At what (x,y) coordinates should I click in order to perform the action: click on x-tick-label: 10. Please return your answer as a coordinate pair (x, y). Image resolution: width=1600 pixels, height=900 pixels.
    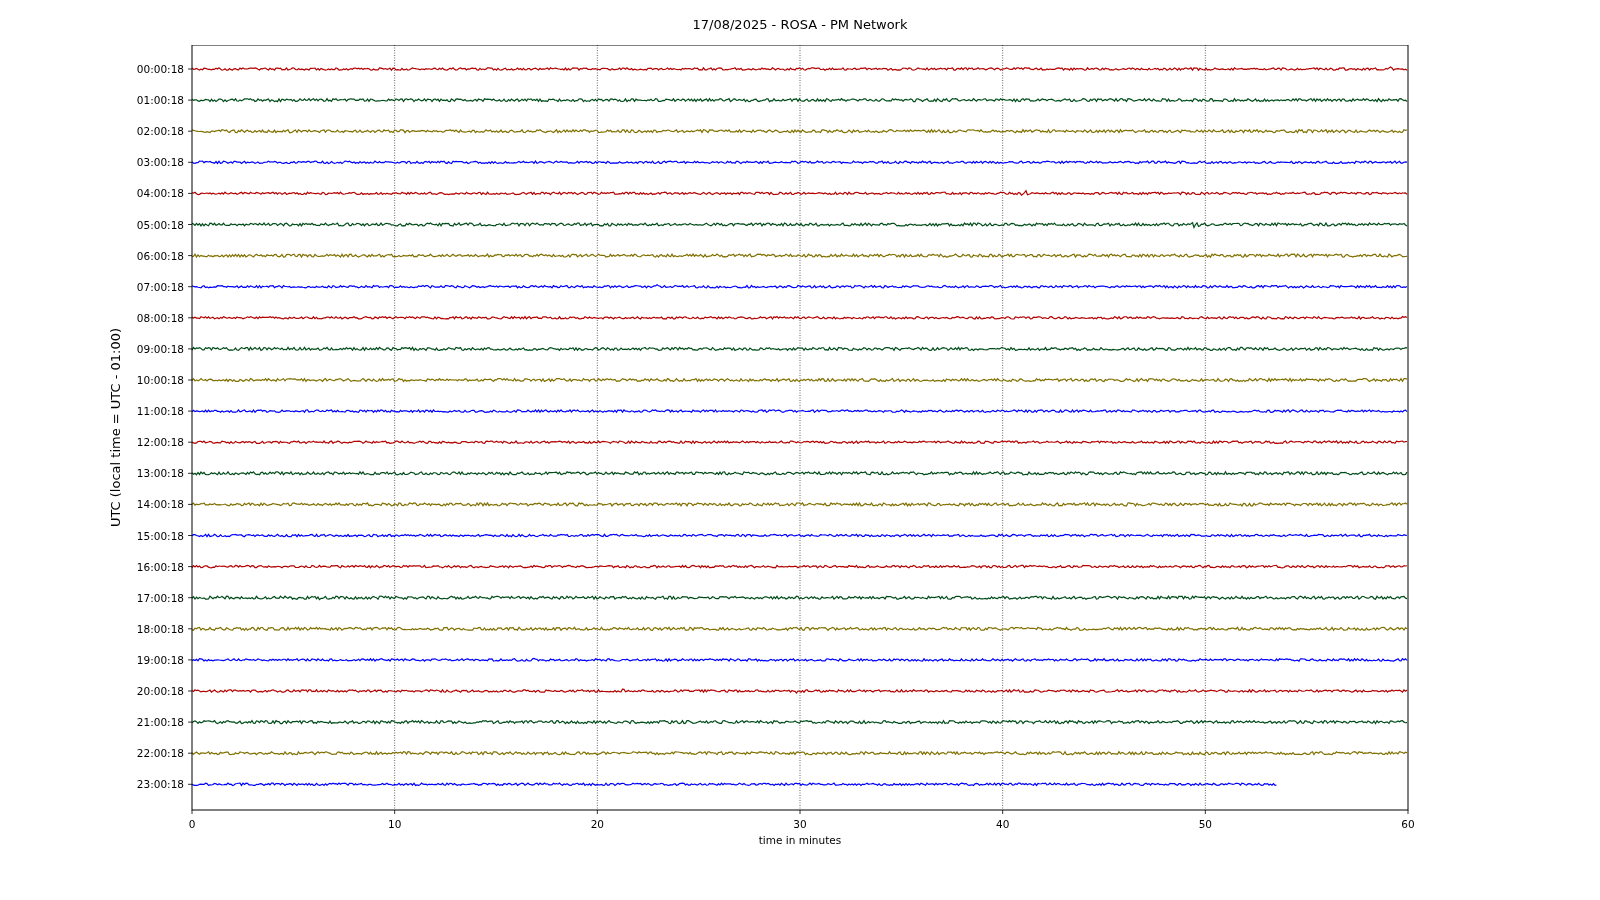
    Looking at the image, I should click on (395, 824).